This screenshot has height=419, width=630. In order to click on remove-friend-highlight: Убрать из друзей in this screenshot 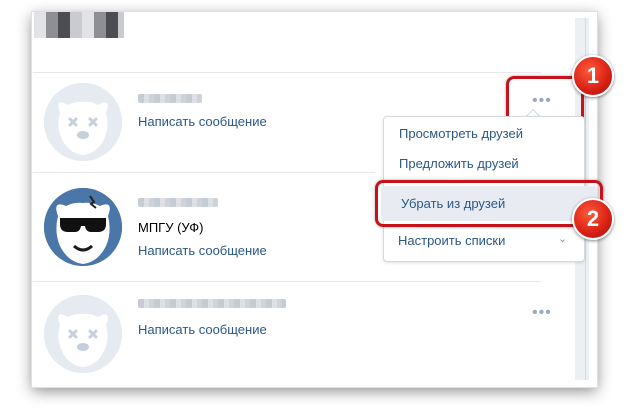, I will do `click(489, 203)`.